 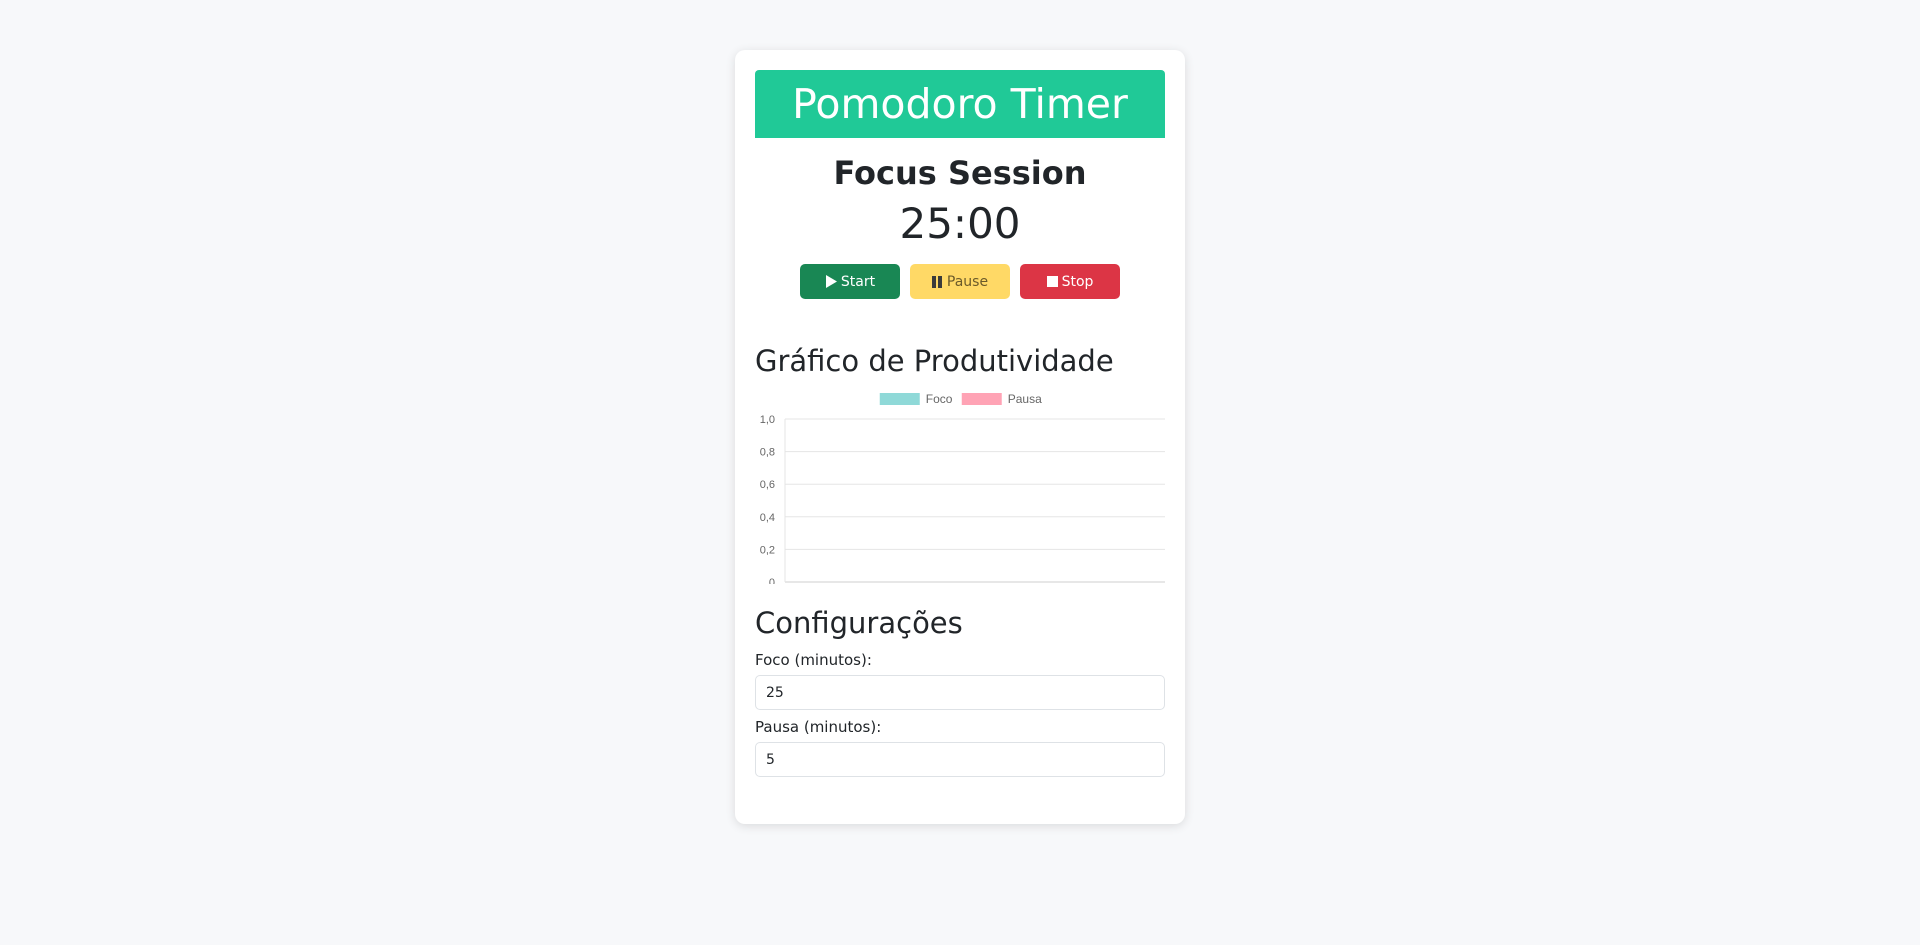 I want to click on y-tick-label: 0, so click(x=772, y=580).